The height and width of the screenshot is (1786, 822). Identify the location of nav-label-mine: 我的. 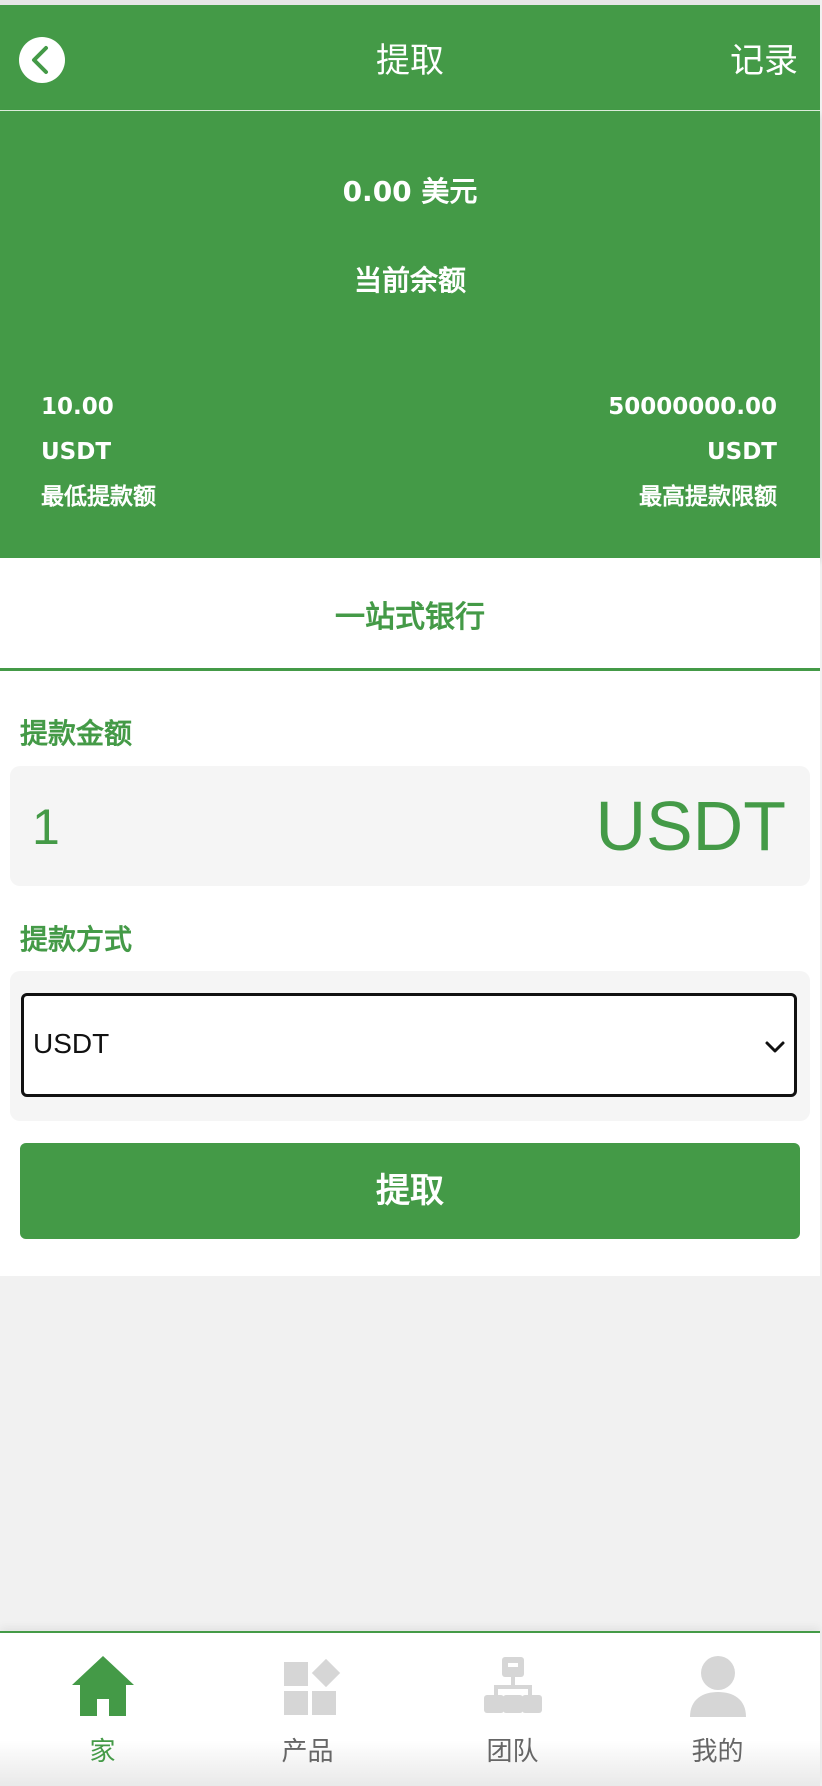
(717, 1752).